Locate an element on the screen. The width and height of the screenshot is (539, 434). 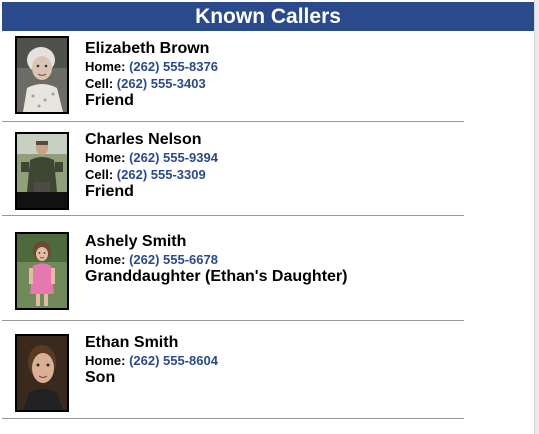
home-phone-row: Home: (262) 555-8376 is located at coordinates (151, 66).